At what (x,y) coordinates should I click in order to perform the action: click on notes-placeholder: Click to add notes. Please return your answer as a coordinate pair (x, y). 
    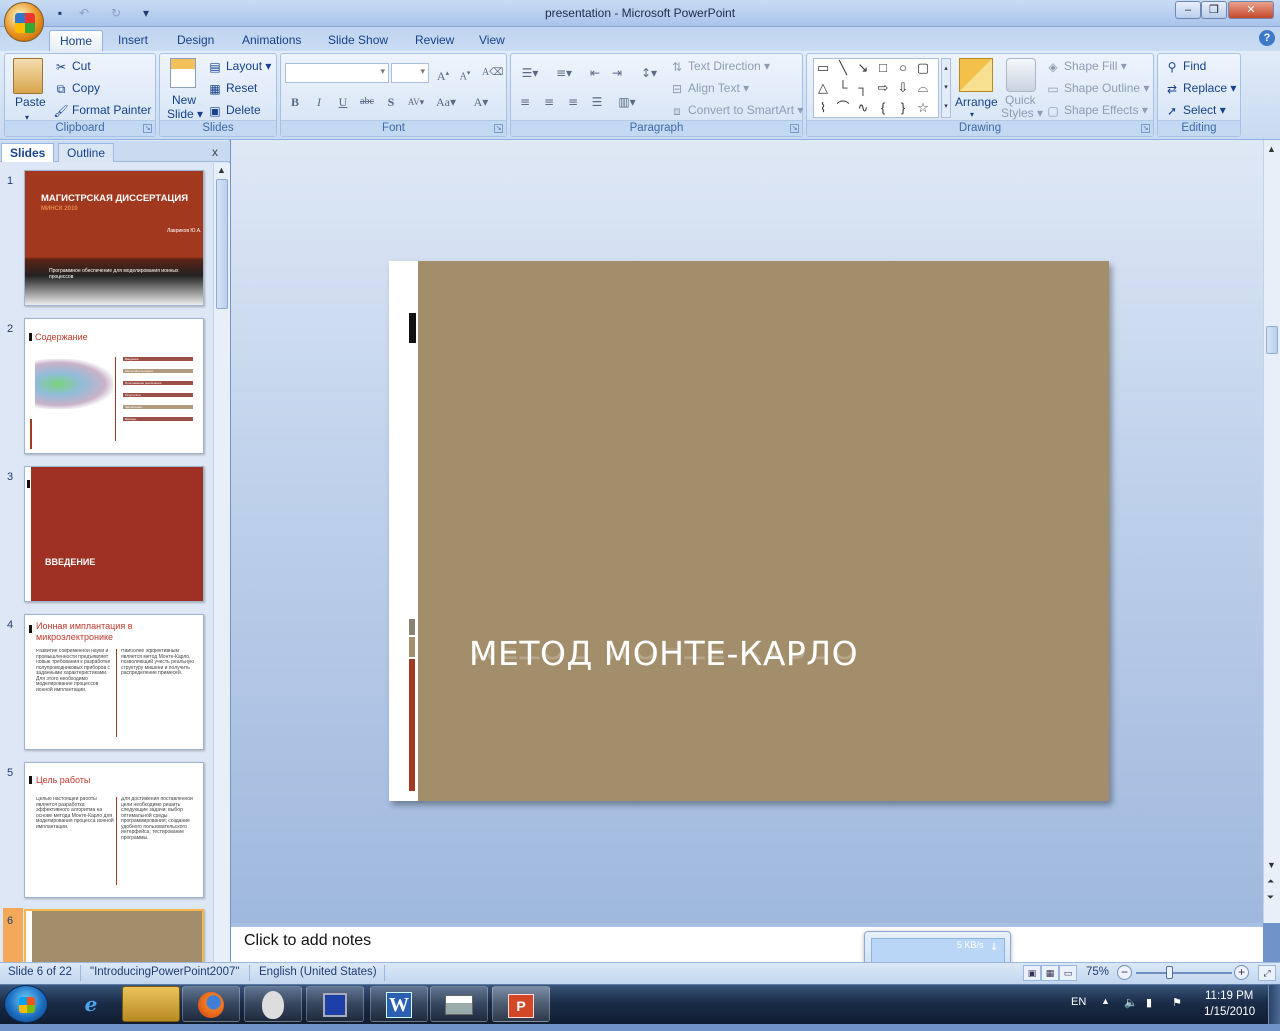
    Looking at the image, I should click on (307, 941).